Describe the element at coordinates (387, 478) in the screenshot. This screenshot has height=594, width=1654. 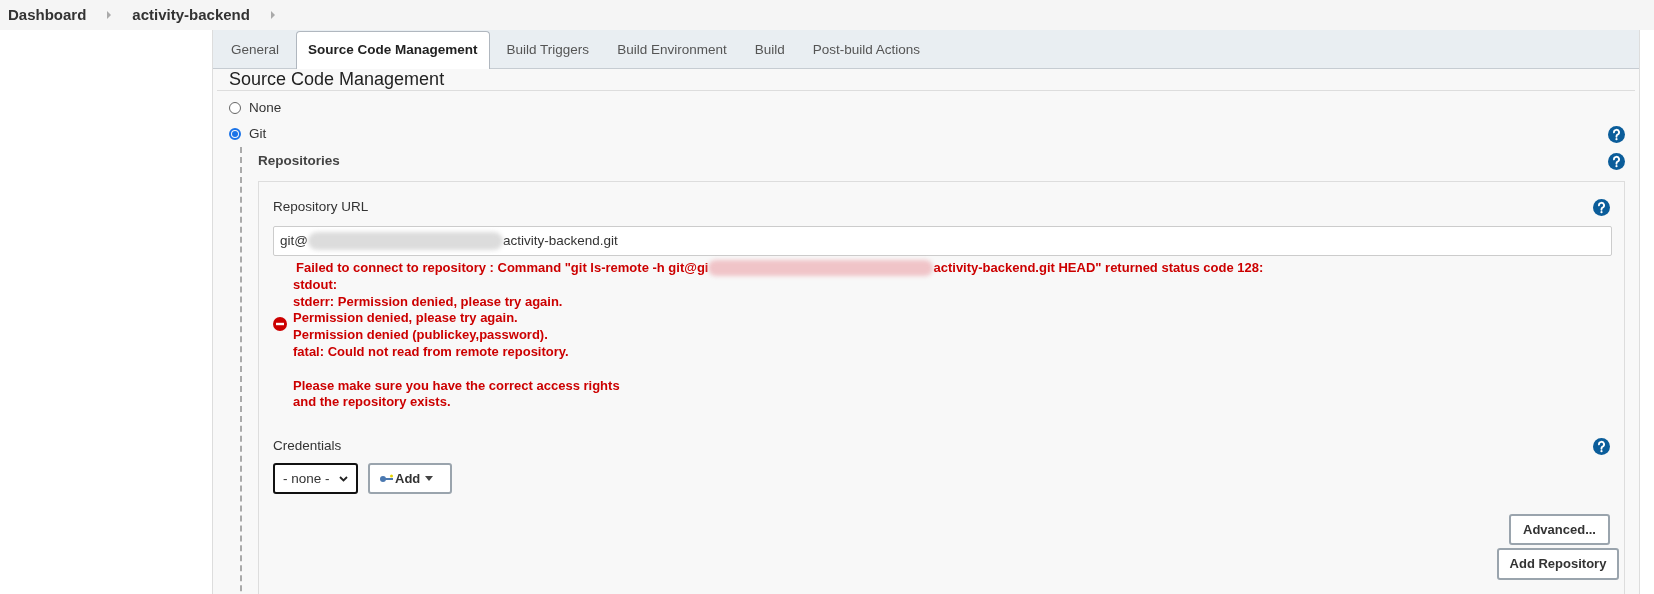
I see `key-icon` at that location.